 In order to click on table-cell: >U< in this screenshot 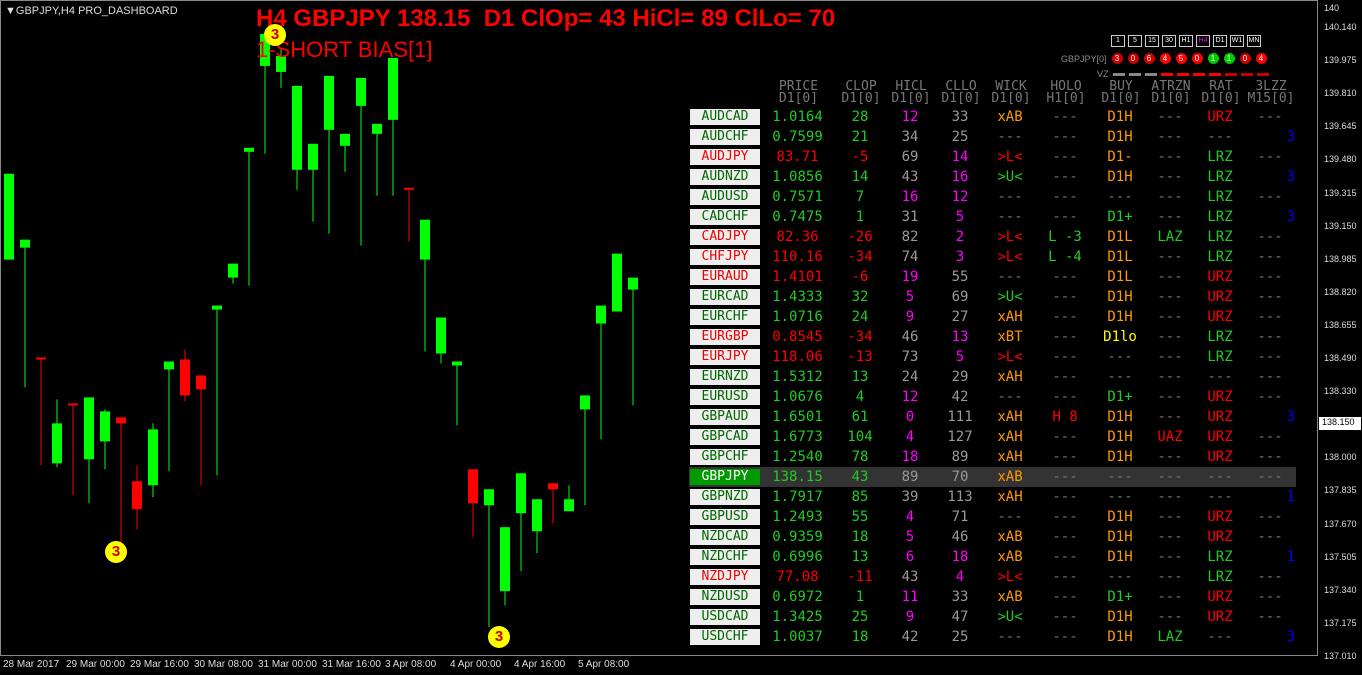, I will do `click(1010, 617)`.